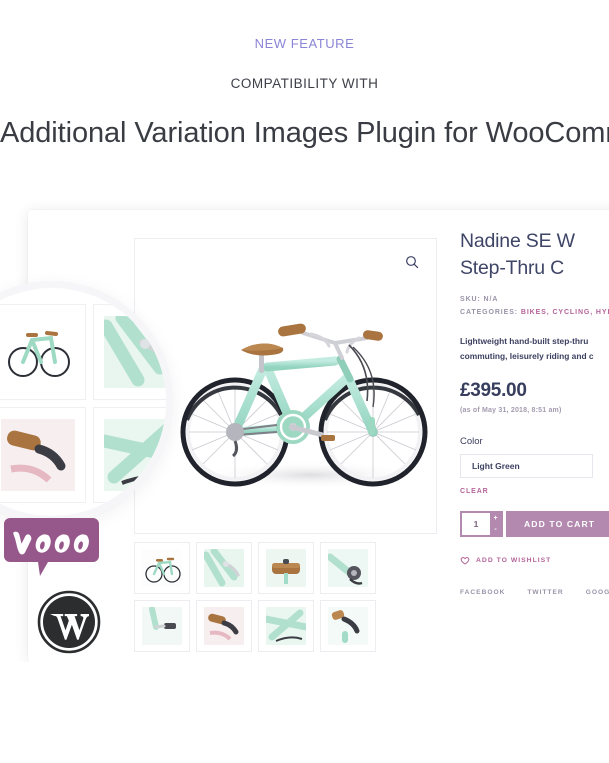  I want to click on attribute-label-color: Color, so click(471, 441).